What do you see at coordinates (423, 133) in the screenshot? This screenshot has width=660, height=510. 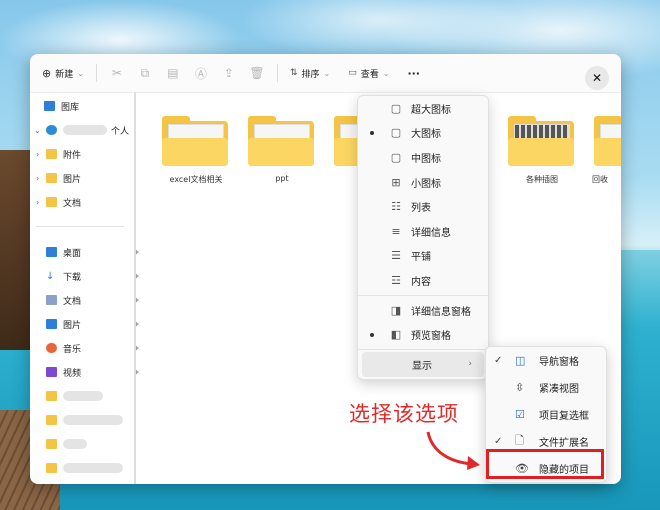 I see `menu-item-large-icons: ▢ 大图标` at bounding box center [423, 133].